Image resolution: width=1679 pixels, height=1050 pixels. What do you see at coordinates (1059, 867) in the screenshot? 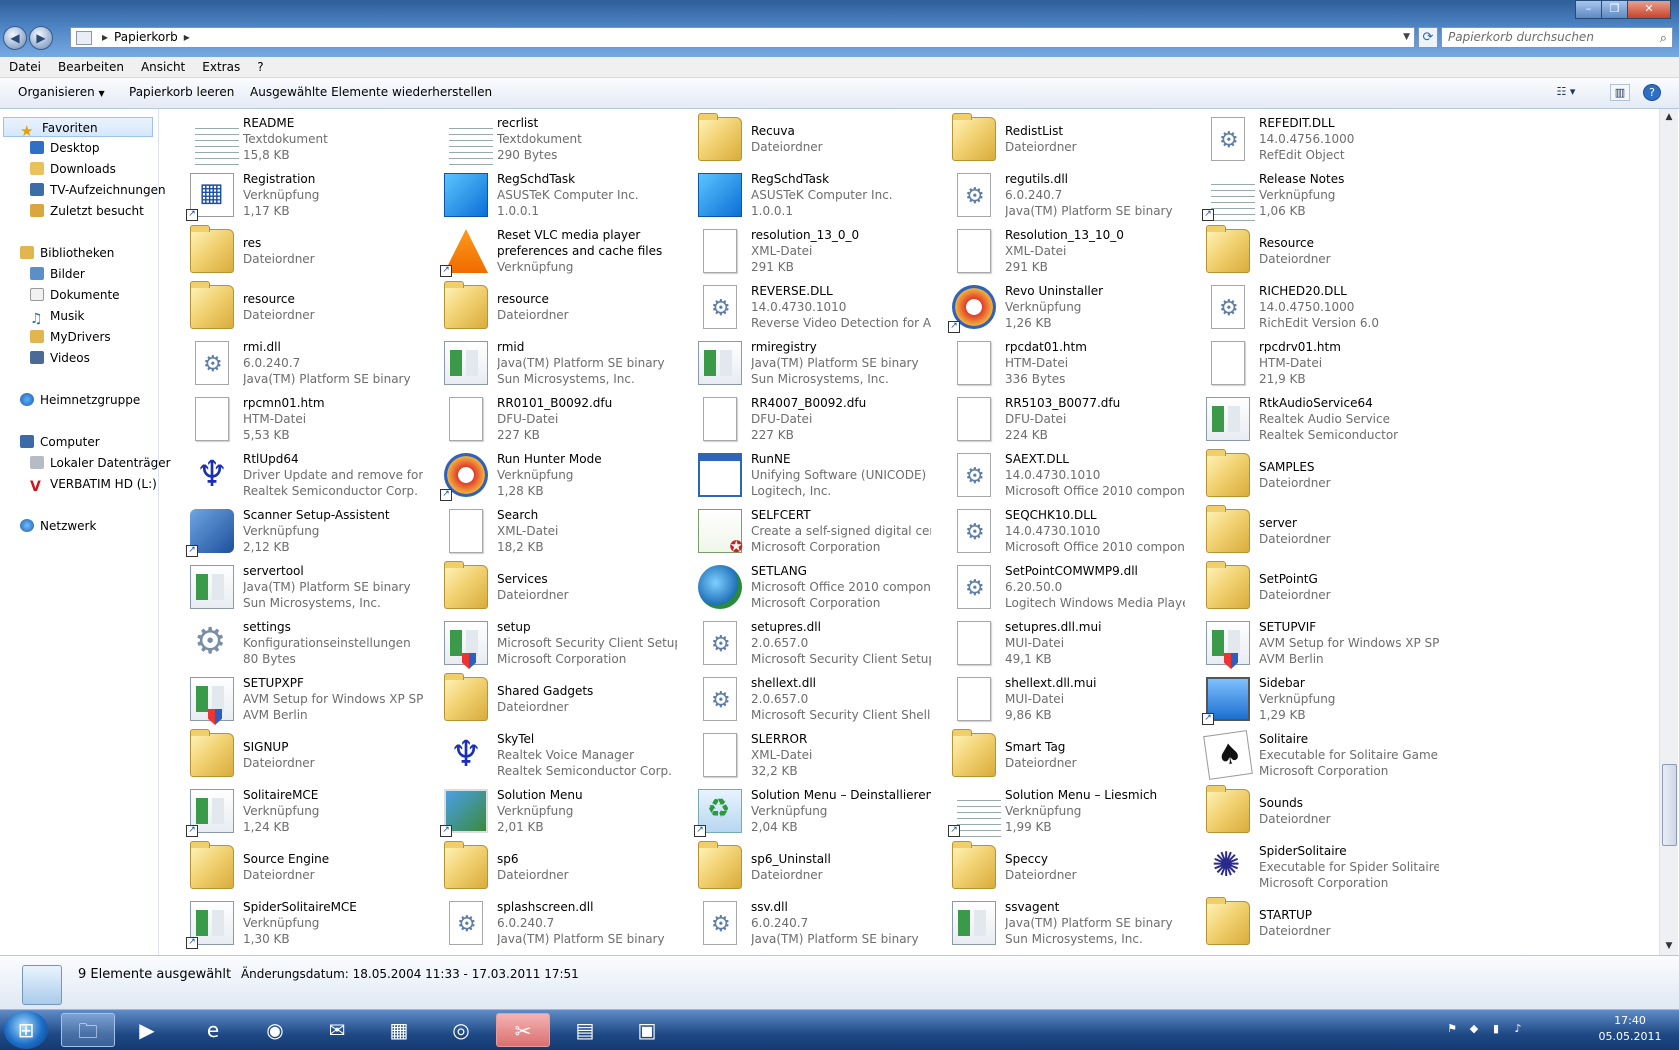
I see `file-item: Speccy Dateiordner` at bounding box center [1059, 867].